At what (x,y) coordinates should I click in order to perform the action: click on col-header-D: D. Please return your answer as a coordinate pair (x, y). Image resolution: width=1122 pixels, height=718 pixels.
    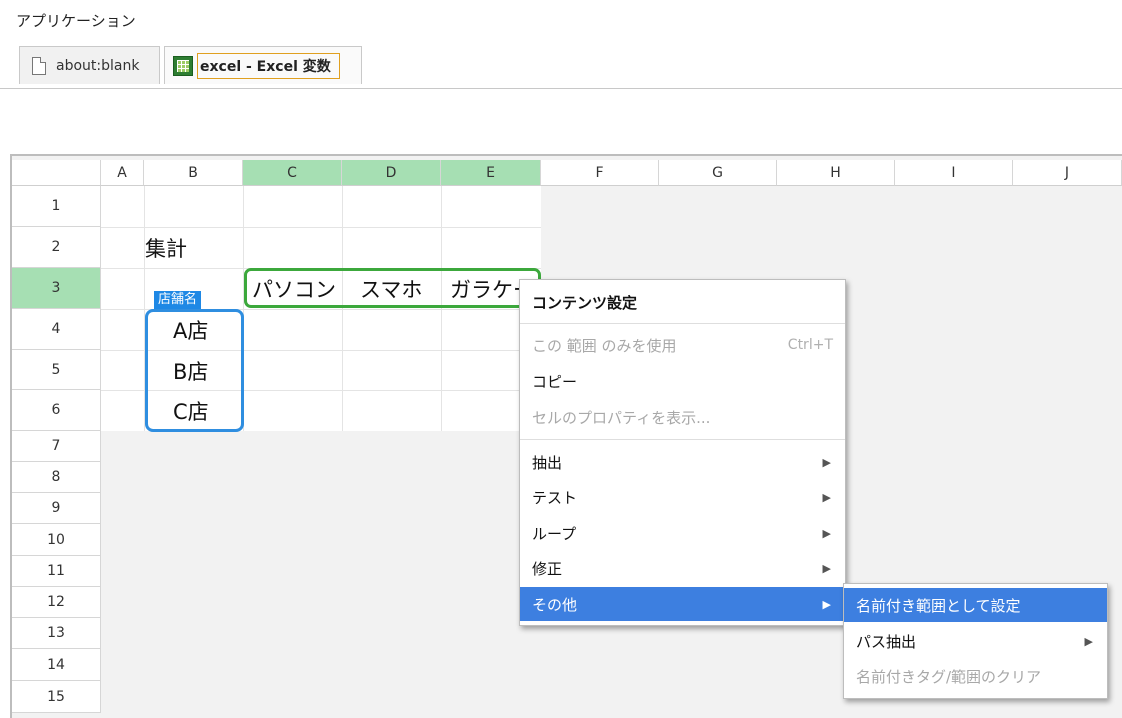
    Looking at the image, I should click on (391, 173).